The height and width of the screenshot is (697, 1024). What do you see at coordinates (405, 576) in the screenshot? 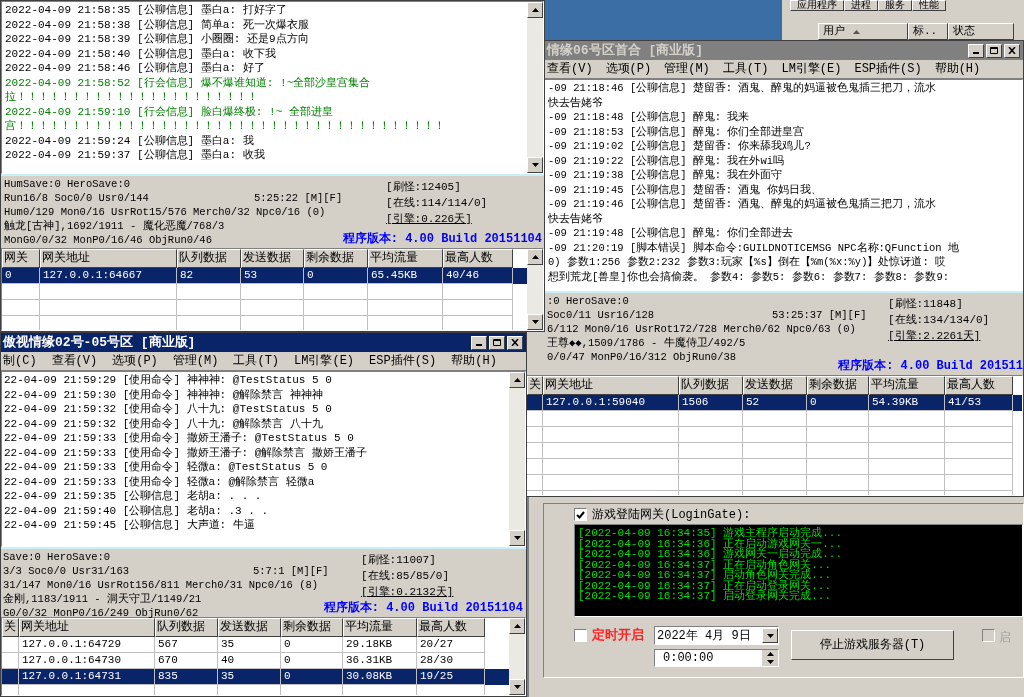
I see `counter-text: [在线:85/85/0]` at bounding box center [405, 576].